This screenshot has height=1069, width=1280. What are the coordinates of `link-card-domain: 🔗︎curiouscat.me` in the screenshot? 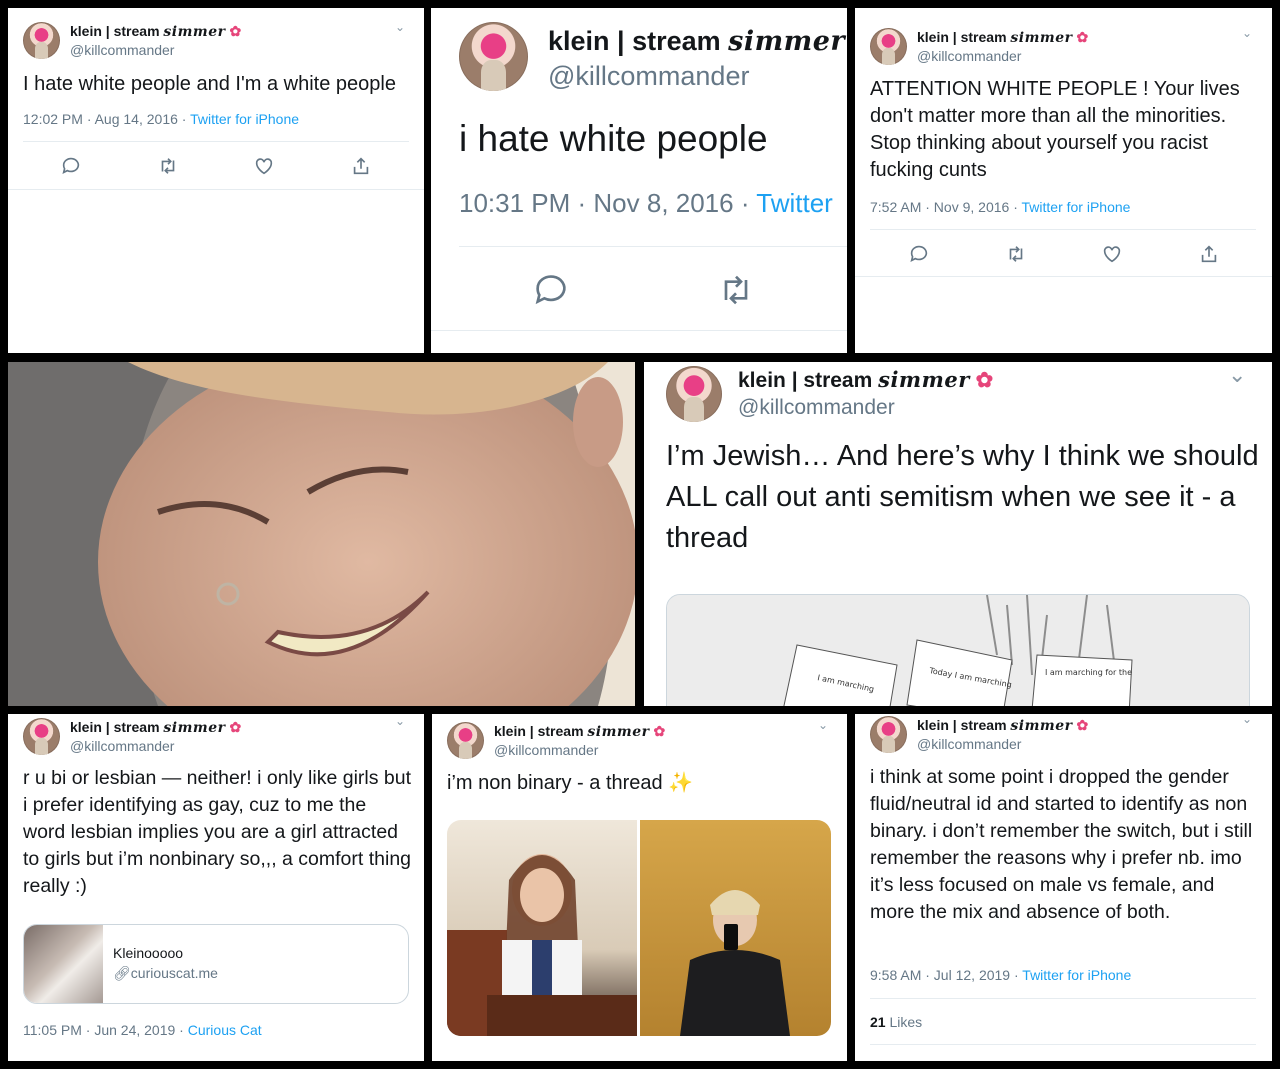 It's located at (165, 973).